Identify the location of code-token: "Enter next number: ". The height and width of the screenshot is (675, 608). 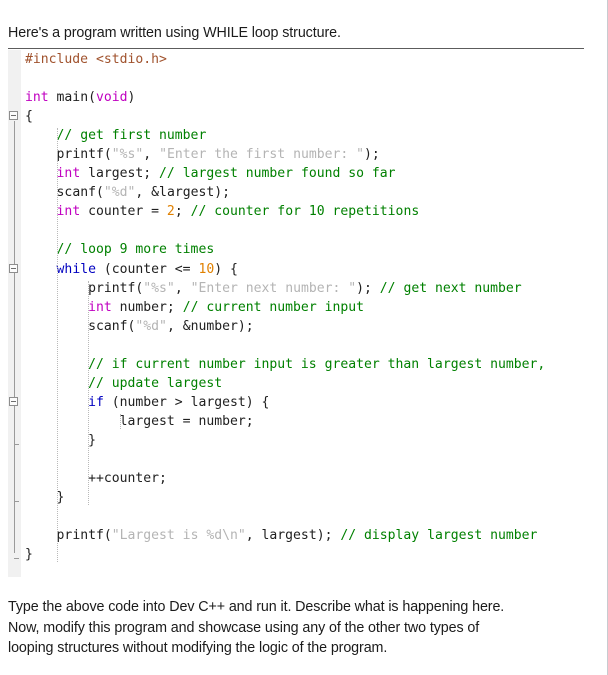
(273, 288).